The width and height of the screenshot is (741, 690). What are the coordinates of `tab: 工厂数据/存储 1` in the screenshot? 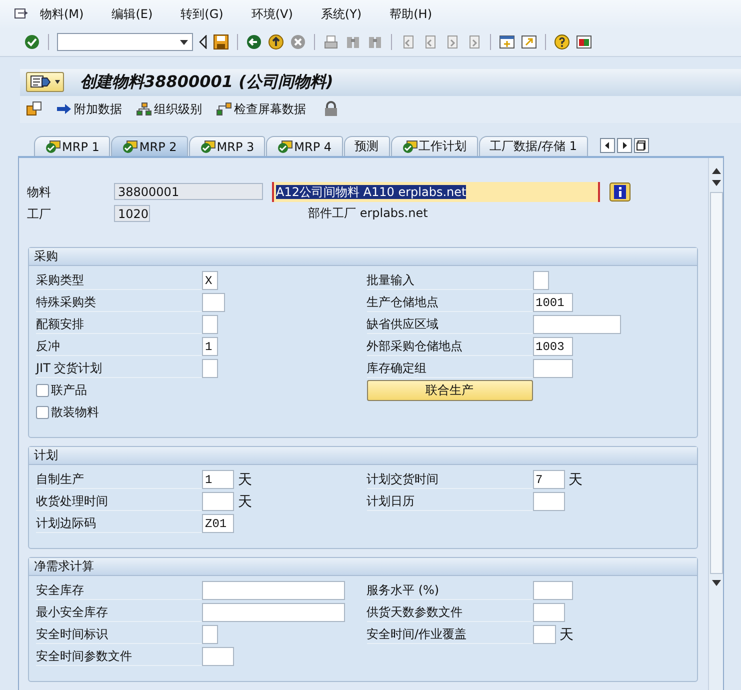 It's located at (533, 146).